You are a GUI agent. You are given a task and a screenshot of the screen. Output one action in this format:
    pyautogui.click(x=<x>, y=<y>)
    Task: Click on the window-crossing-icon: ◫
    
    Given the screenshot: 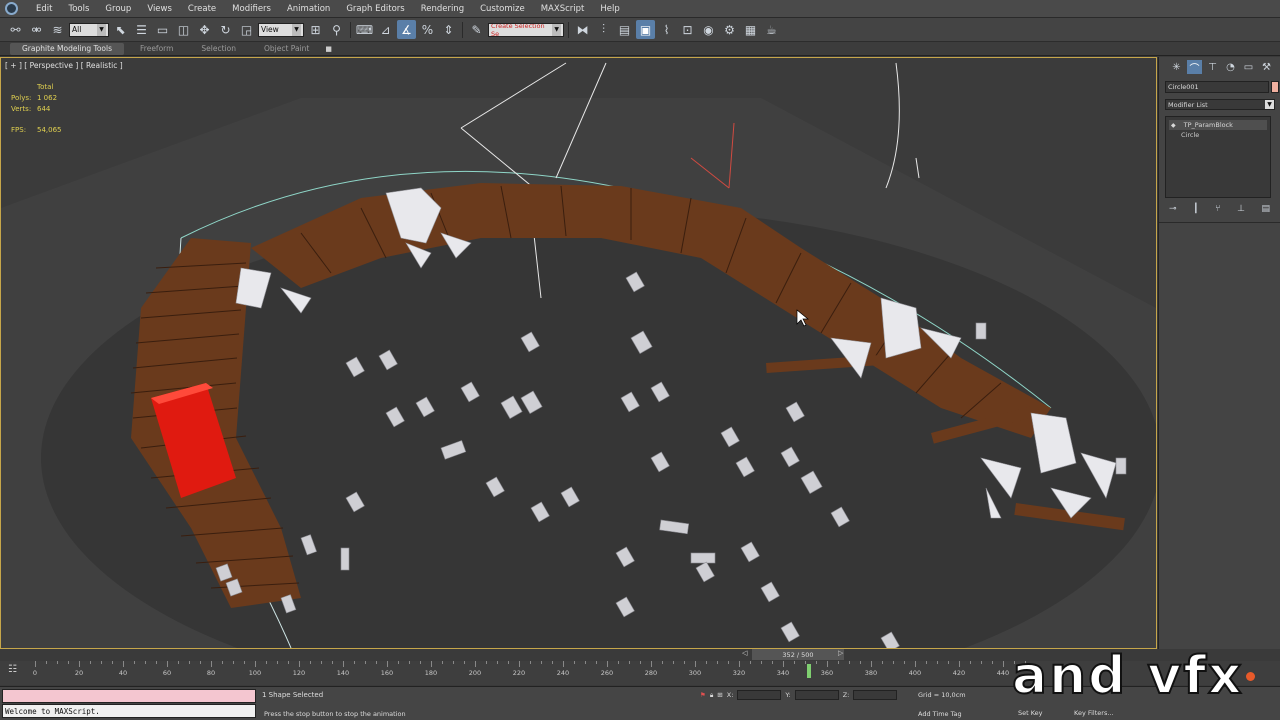 What is the action you would take?
    pyautogui.click(x=183, y=29)
    